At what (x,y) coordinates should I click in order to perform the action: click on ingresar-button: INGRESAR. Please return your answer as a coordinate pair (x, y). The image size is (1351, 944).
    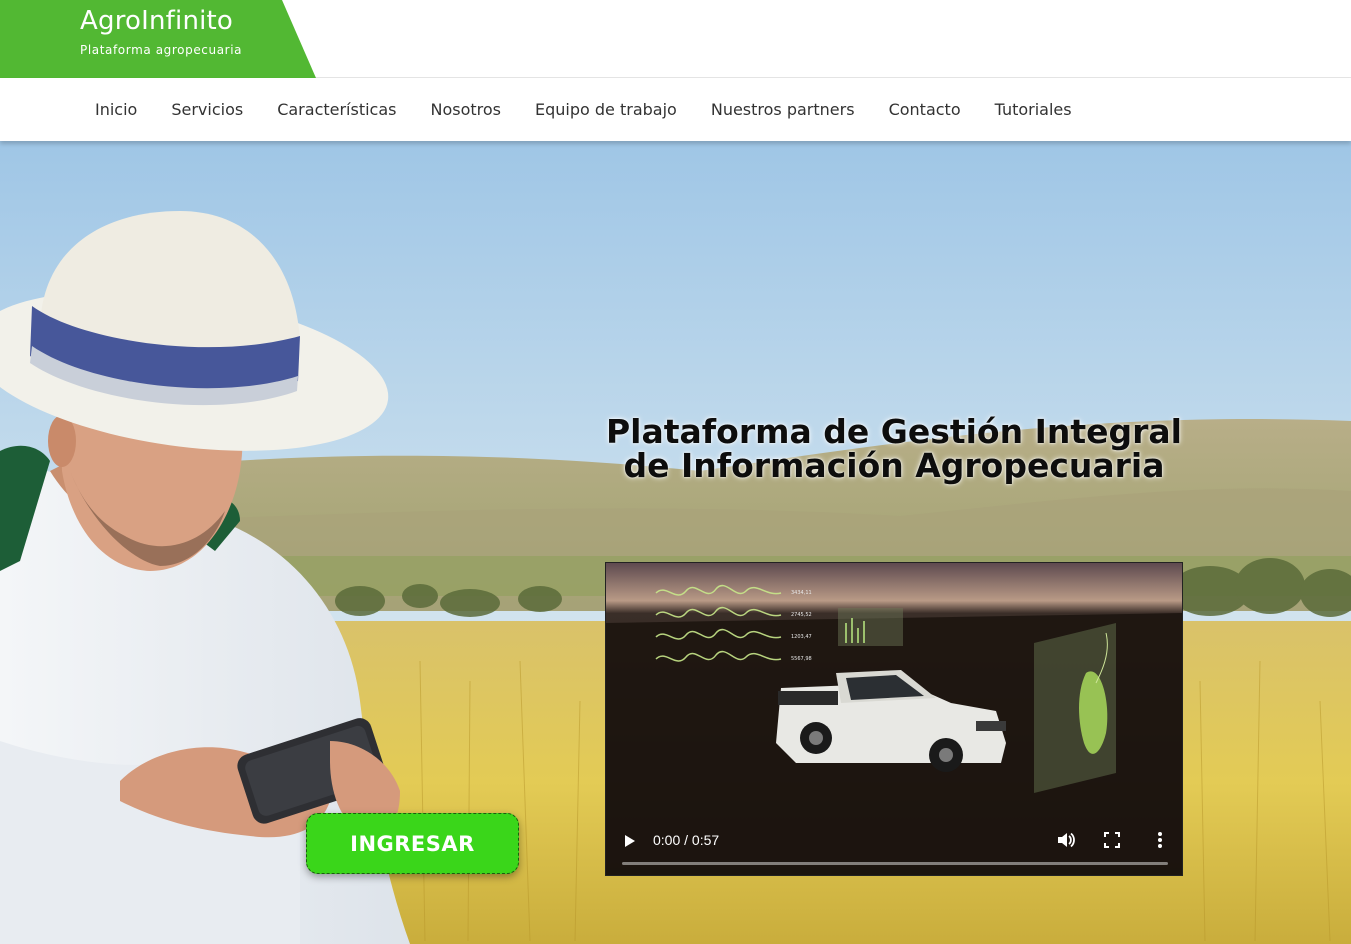
    Looking at the image, I should click on (412, 843).